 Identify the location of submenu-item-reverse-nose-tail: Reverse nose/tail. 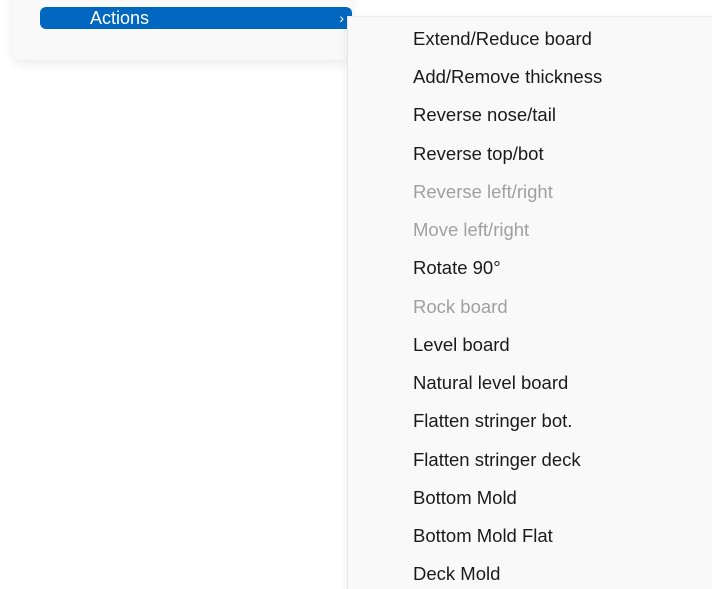
(528, 115).